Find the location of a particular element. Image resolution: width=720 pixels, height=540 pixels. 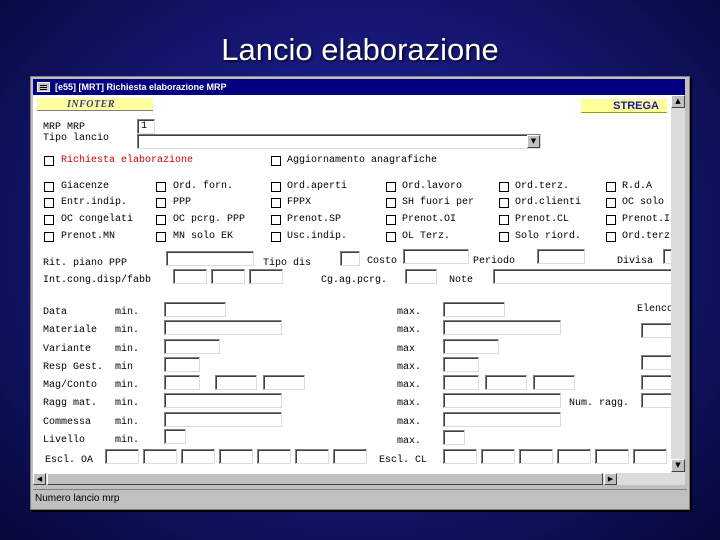

data-max-field is located at coordinates (474, 309).